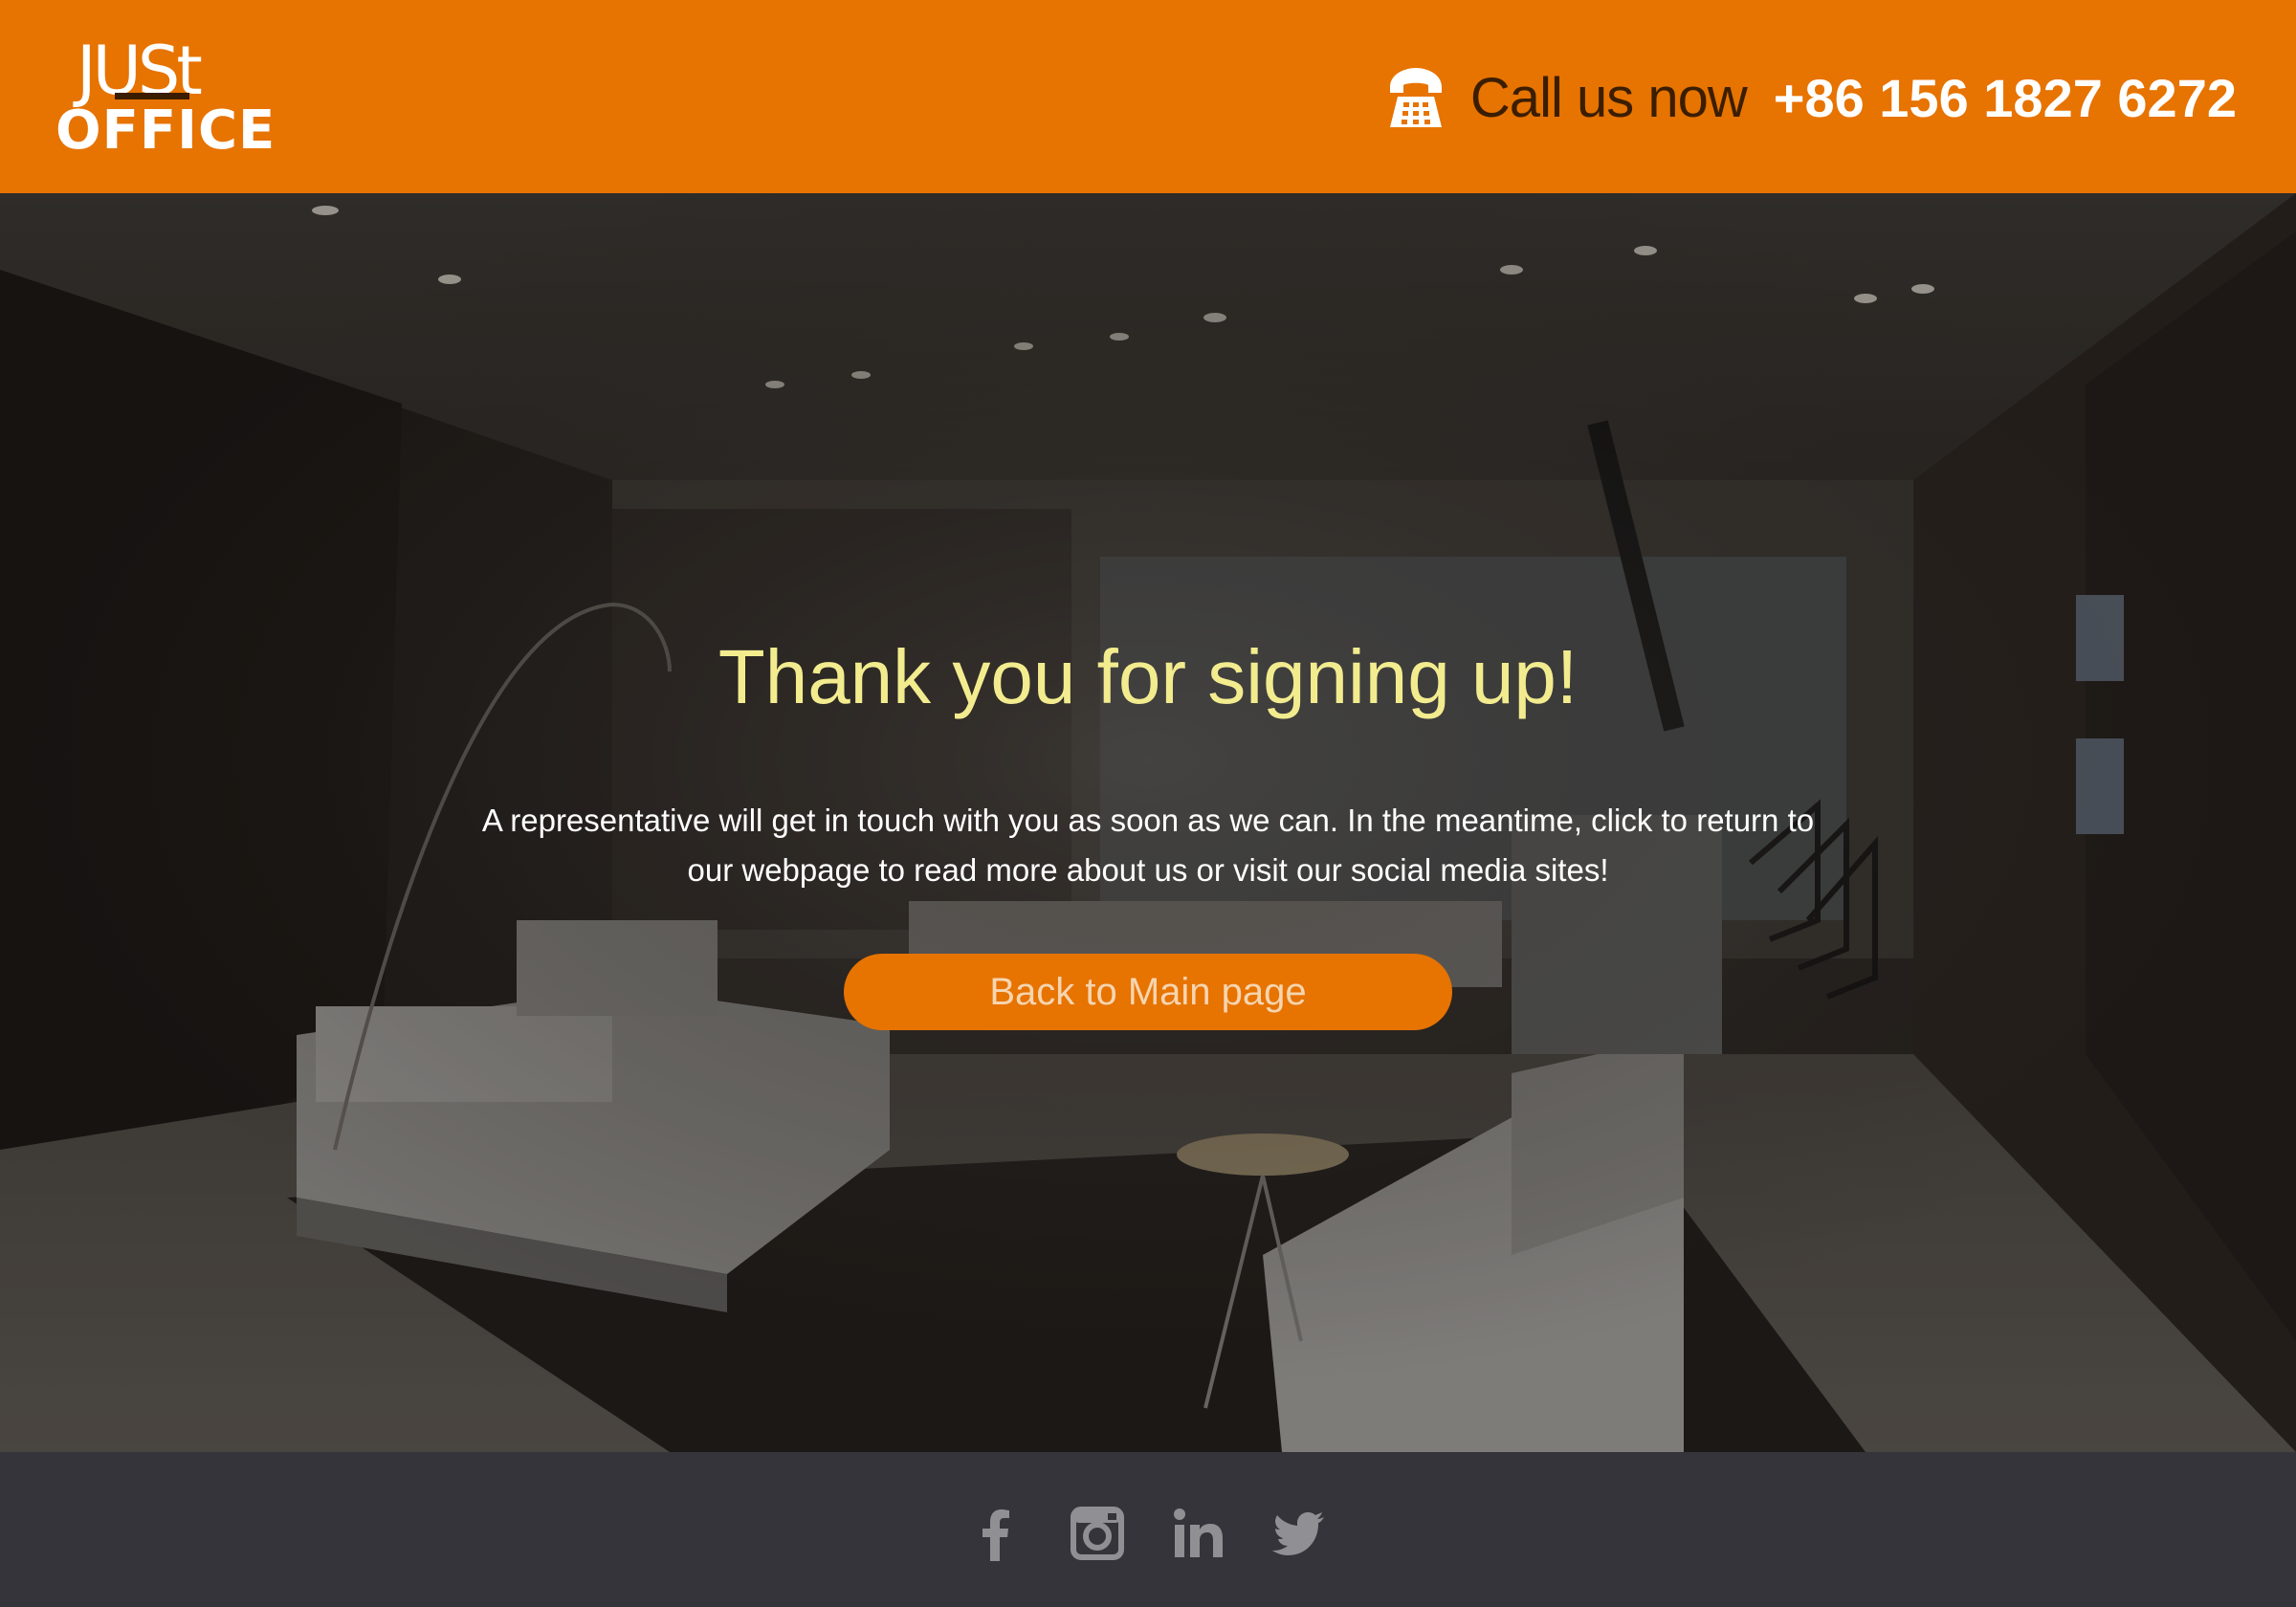 The image size is (2296, 1607). Describe the element at coordinates (166, 130) in the screenshot. I see `logo-bottom-text: OFFICE` at that location.